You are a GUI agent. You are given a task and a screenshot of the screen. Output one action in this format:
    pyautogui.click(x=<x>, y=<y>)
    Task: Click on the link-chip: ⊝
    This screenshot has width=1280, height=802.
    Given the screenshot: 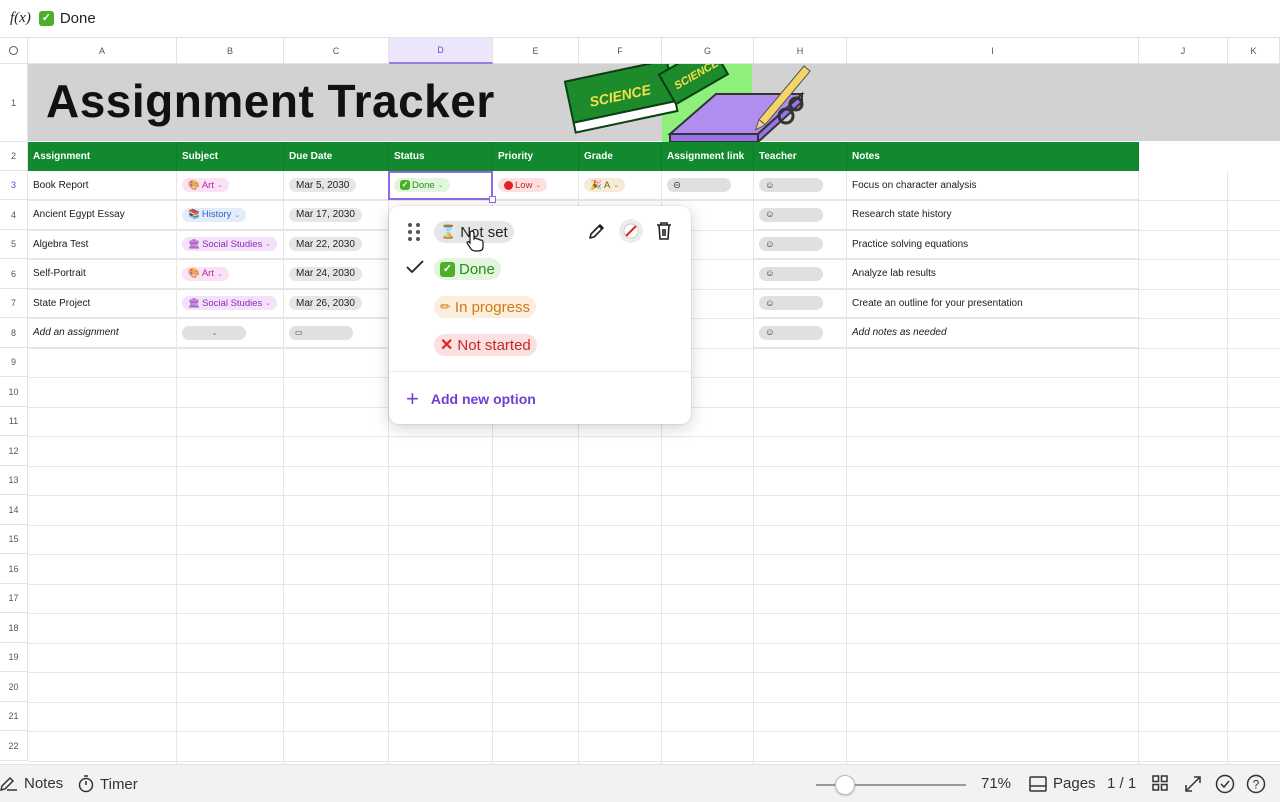 What is the action you would take?
    pyautogui.click(x=699, y=185)
    